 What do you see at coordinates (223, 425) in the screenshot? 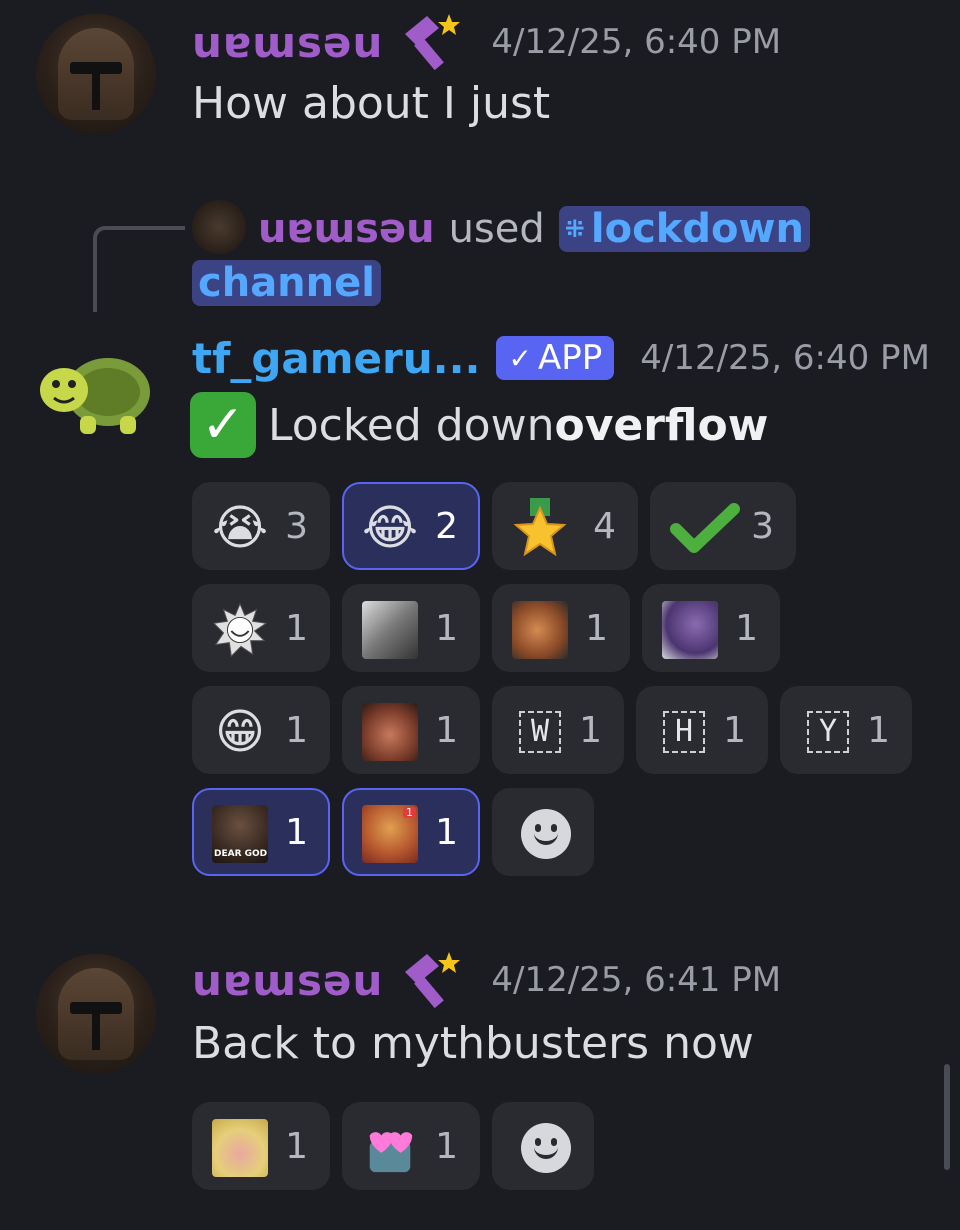
I see `check-mark-button-icon: ✓` at bounding box center [223, 425].